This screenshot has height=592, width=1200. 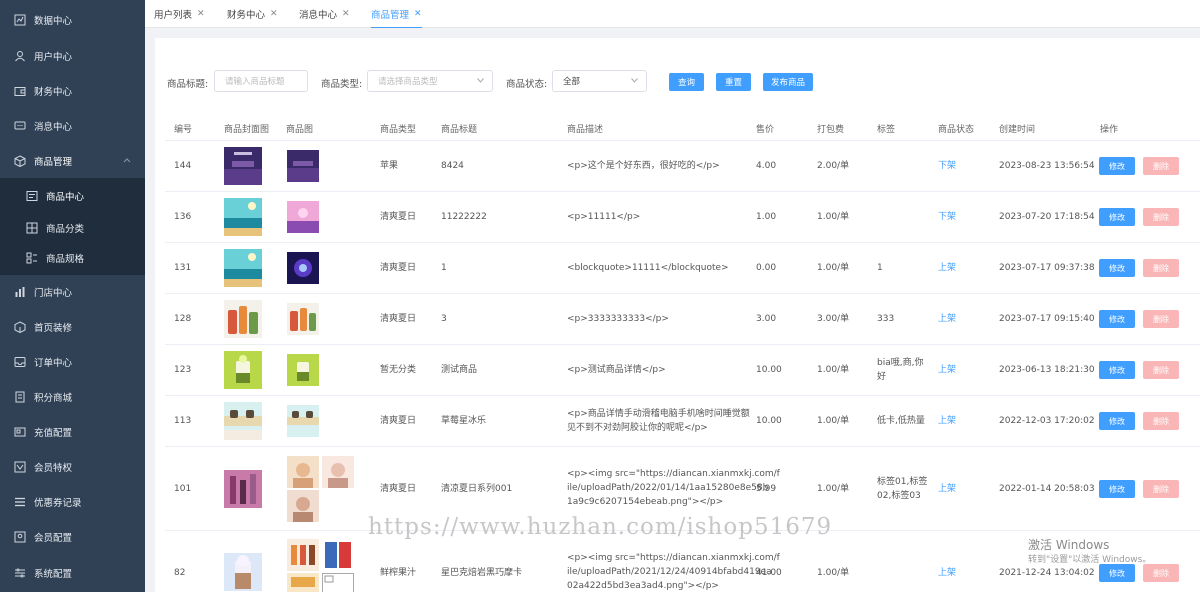 I want to click on sidebar-item-store-center: 门店中心, so click(x=72, y=291).